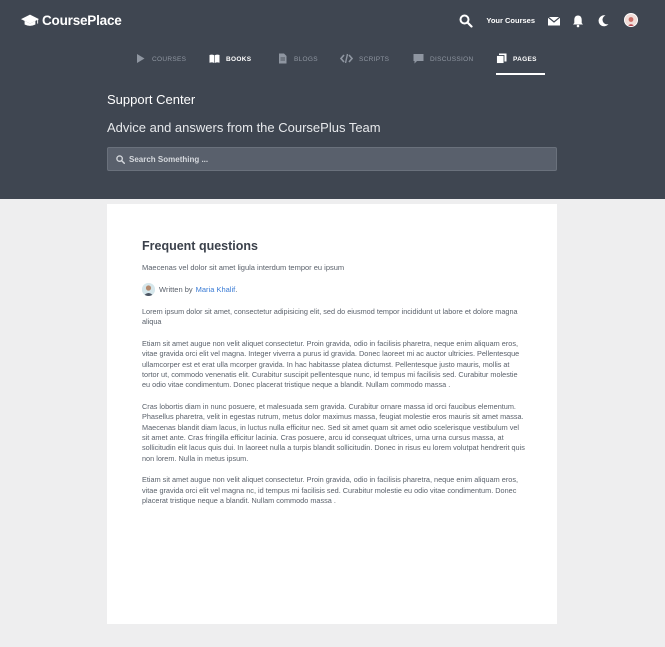  What do you see at coordinates (443, 64) in the screenshot?
I see `tab-discussion: DISCUSSION` at bounding box center [443, 64].